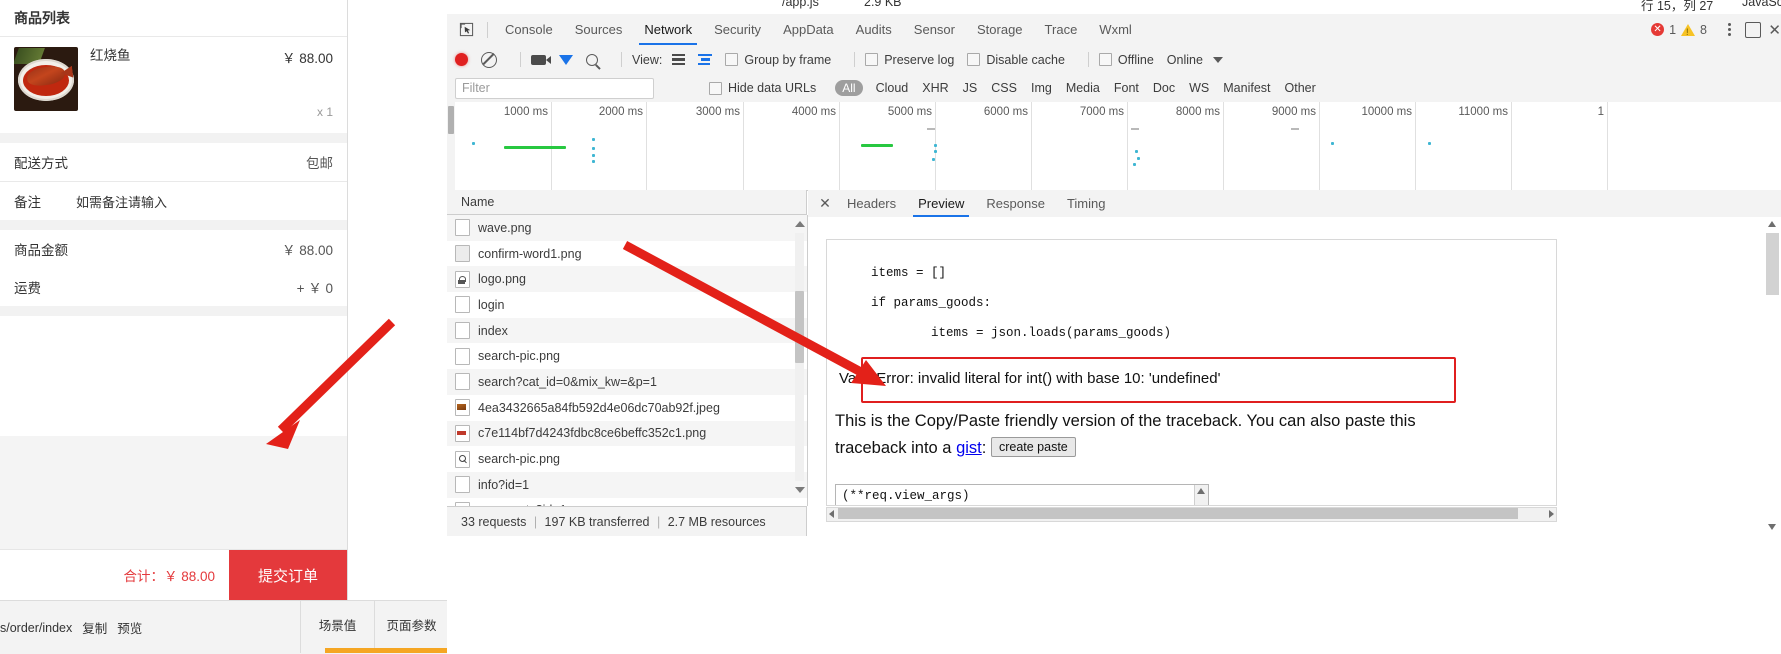  Describe the element at coordinates (599, 30) in the screenshot. I see `tab-sources: Sources` at that location.